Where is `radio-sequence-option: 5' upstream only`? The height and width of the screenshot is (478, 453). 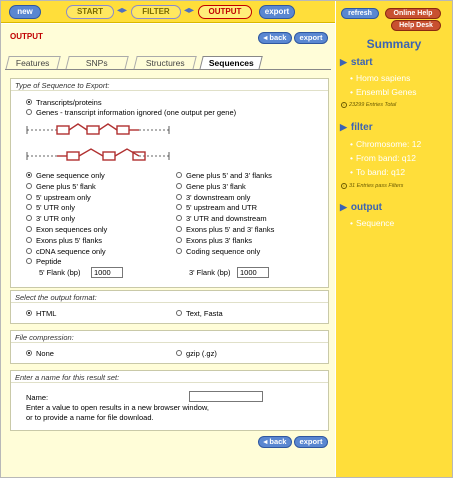 radio-sequence-option: 5' upstream only is located at coordinates (58, 197).